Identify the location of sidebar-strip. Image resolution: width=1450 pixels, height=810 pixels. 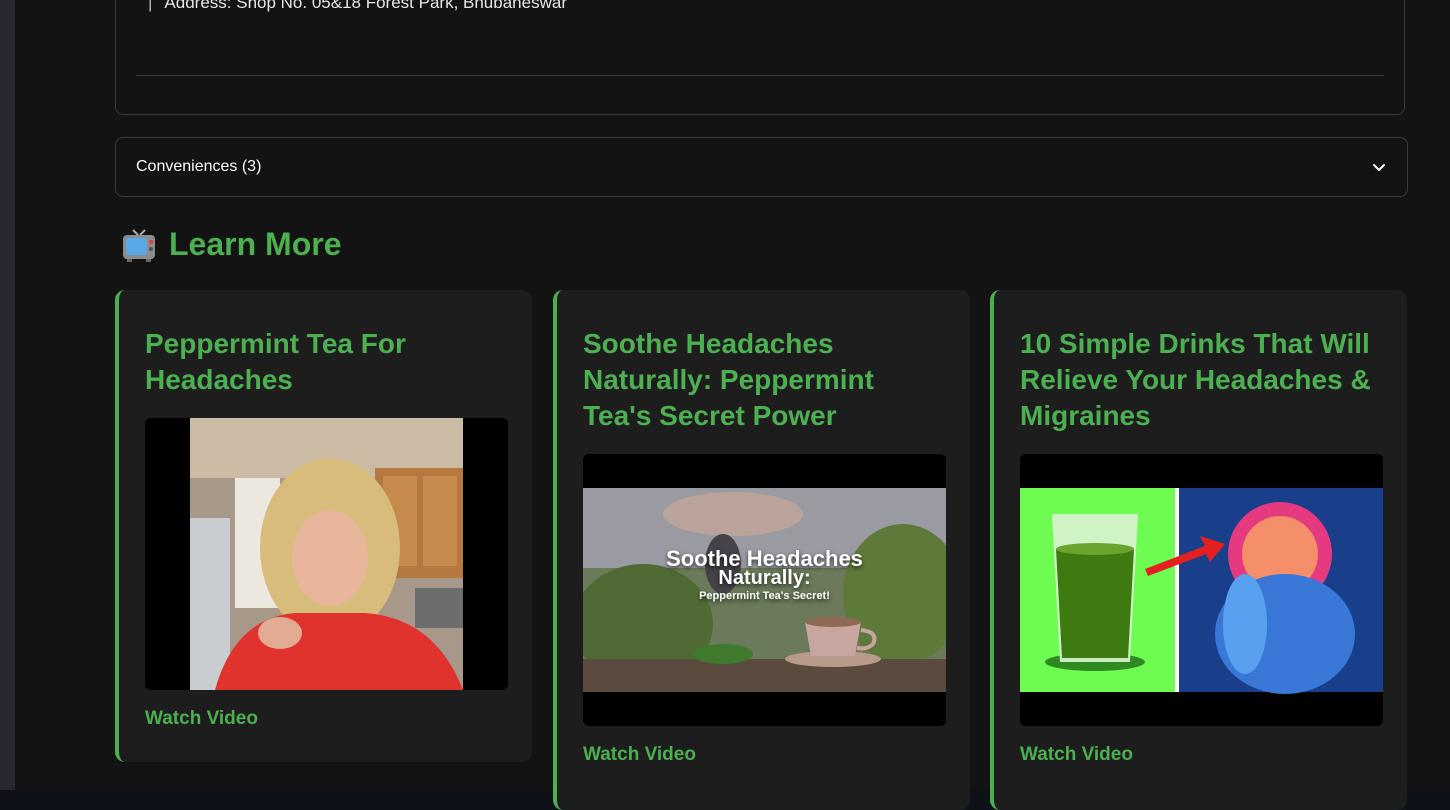
(7, 395).